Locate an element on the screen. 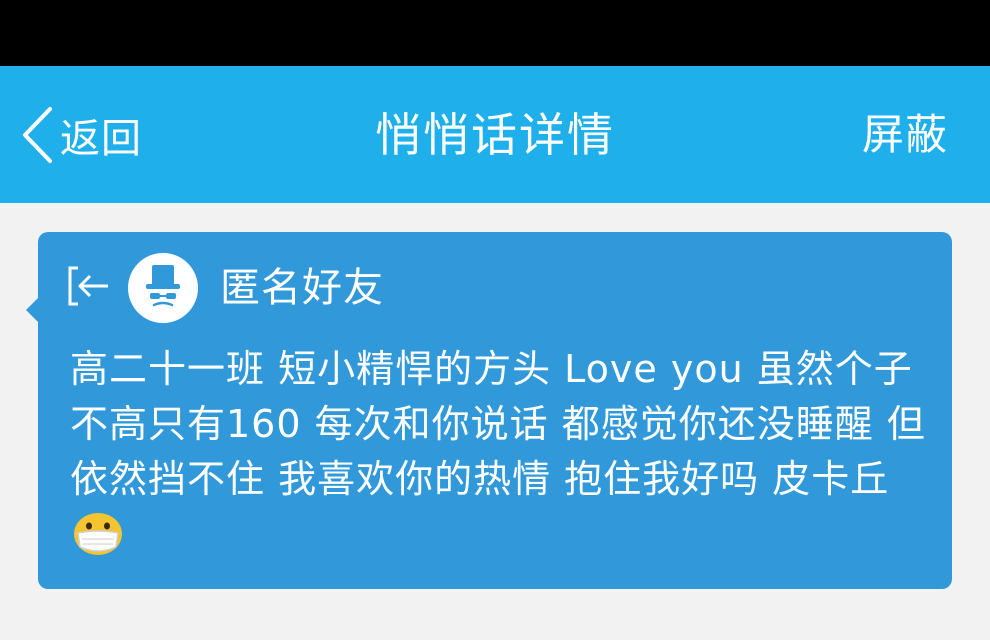 The height and width of the screenshot is (640, 990). top-hat-incognito-icon is located at coordinates (163, 286).